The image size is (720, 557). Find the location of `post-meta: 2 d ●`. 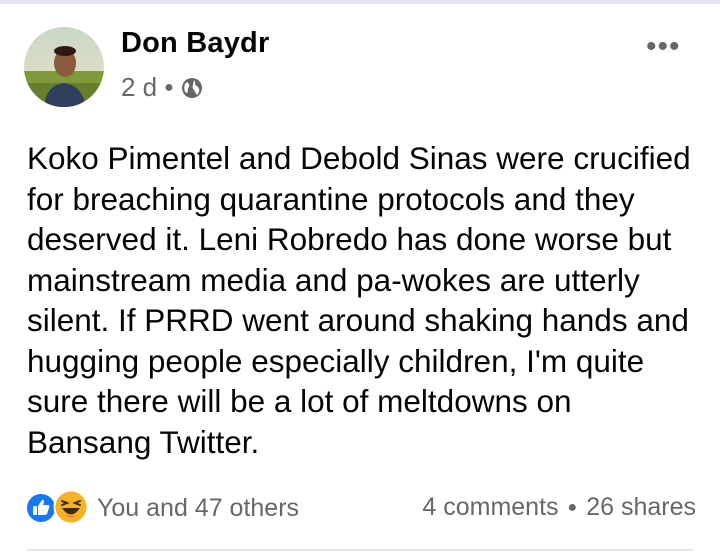

post-meta: 2 d ● is located at coordinates (162, 87).